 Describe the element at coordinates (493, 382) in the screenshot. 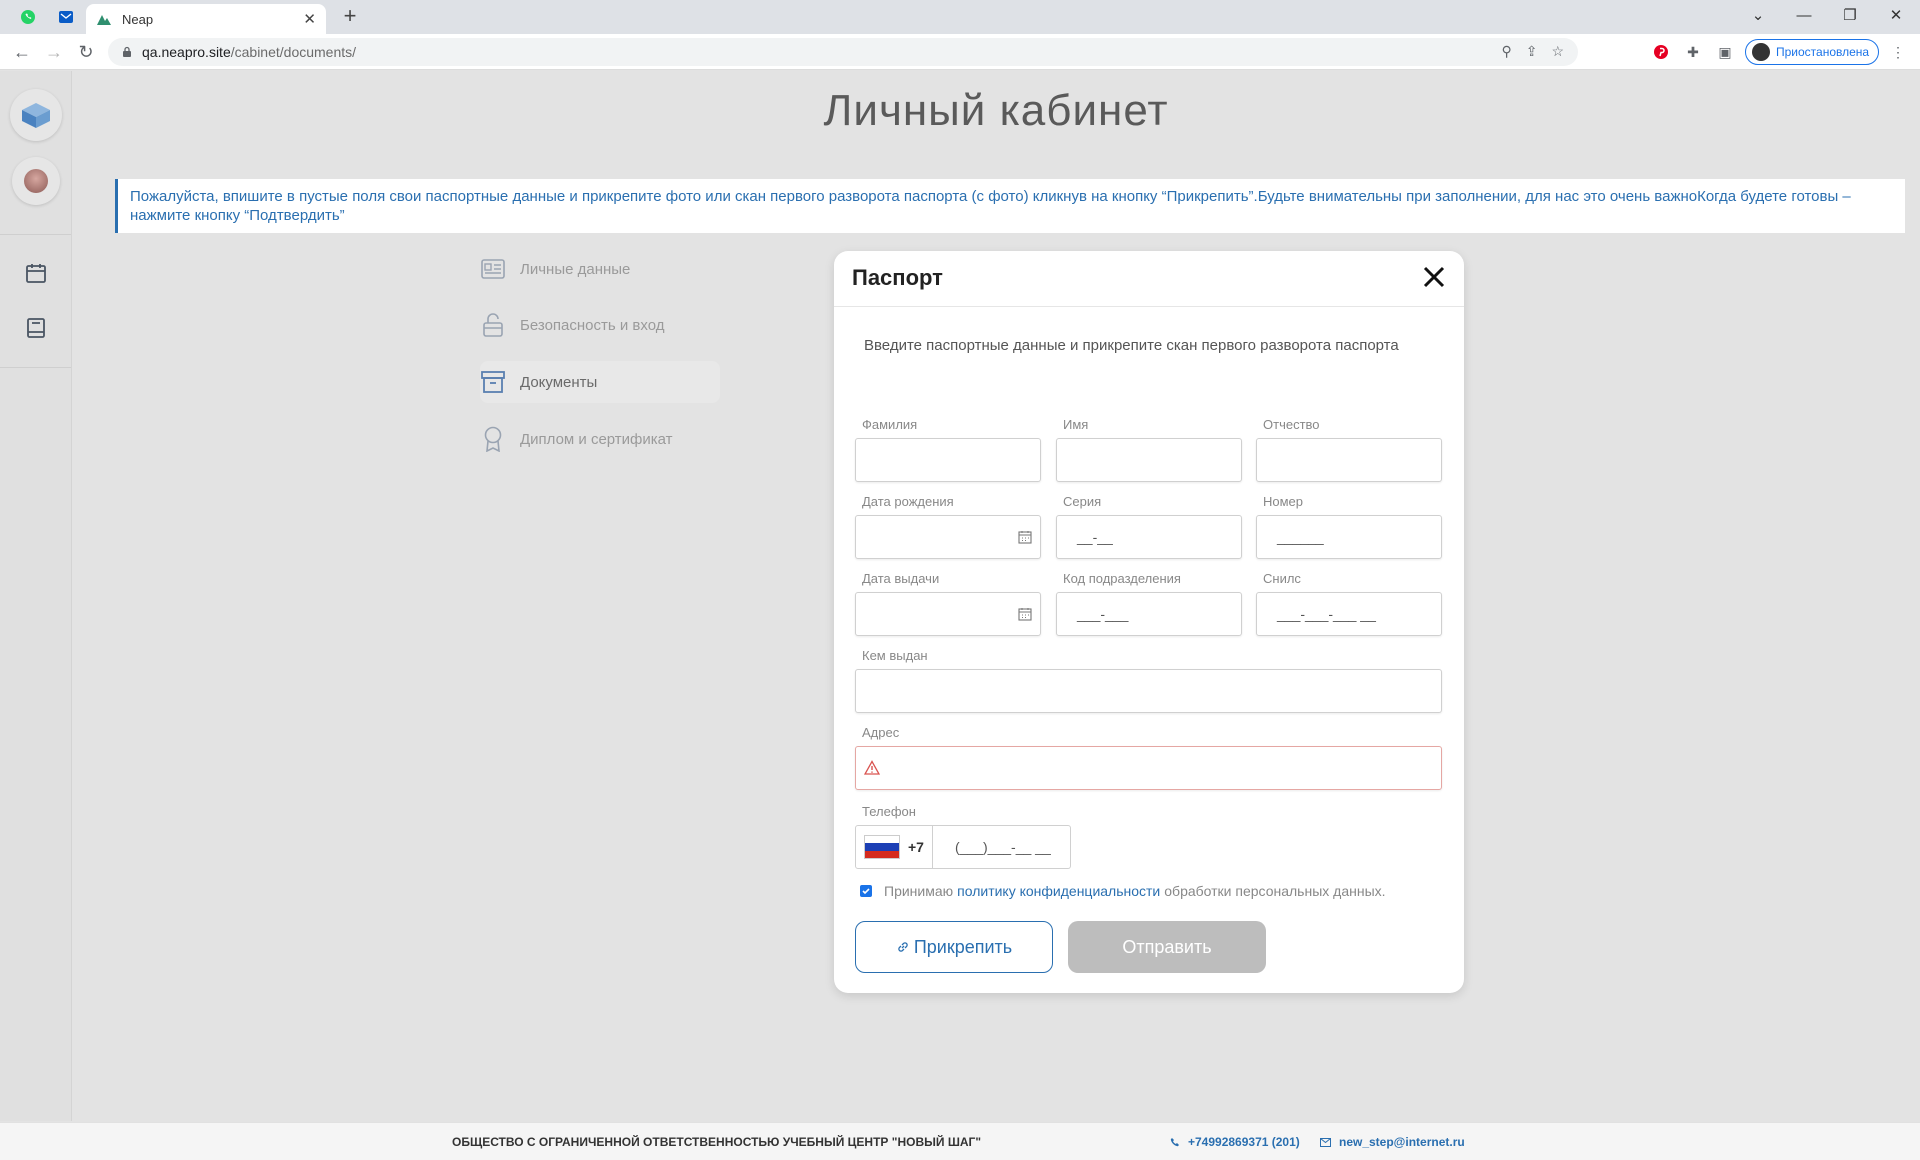

I see `archive-box-icon` at that location.